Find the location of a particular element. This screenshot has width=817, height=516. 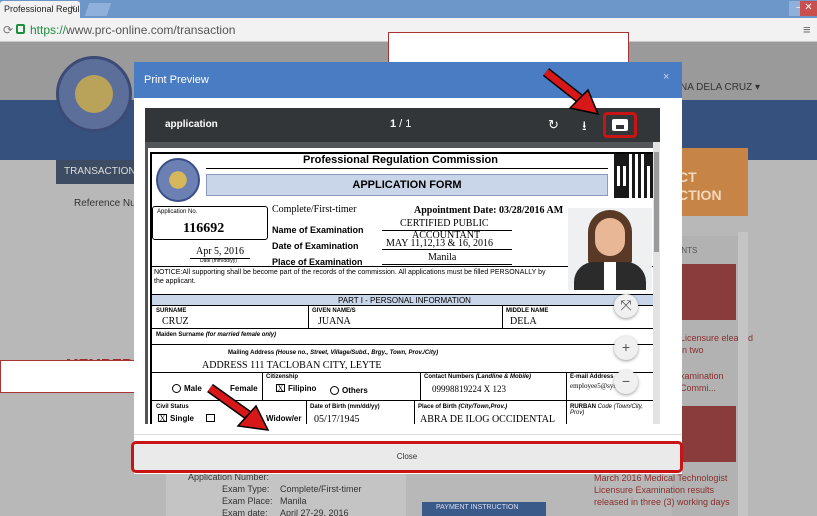

page-scrollbar is located at coordinates (743, 374).